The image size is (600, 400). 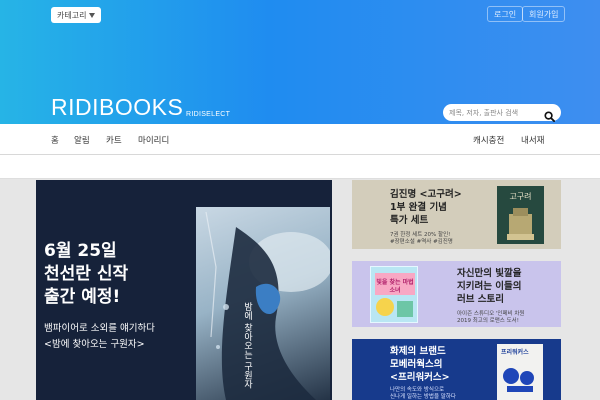 What do you see at coordinates (395, 286) in the screenshot?
I see `cover-title: 빛을 찾는 마법 소녀` at bounding box center [395, 286].